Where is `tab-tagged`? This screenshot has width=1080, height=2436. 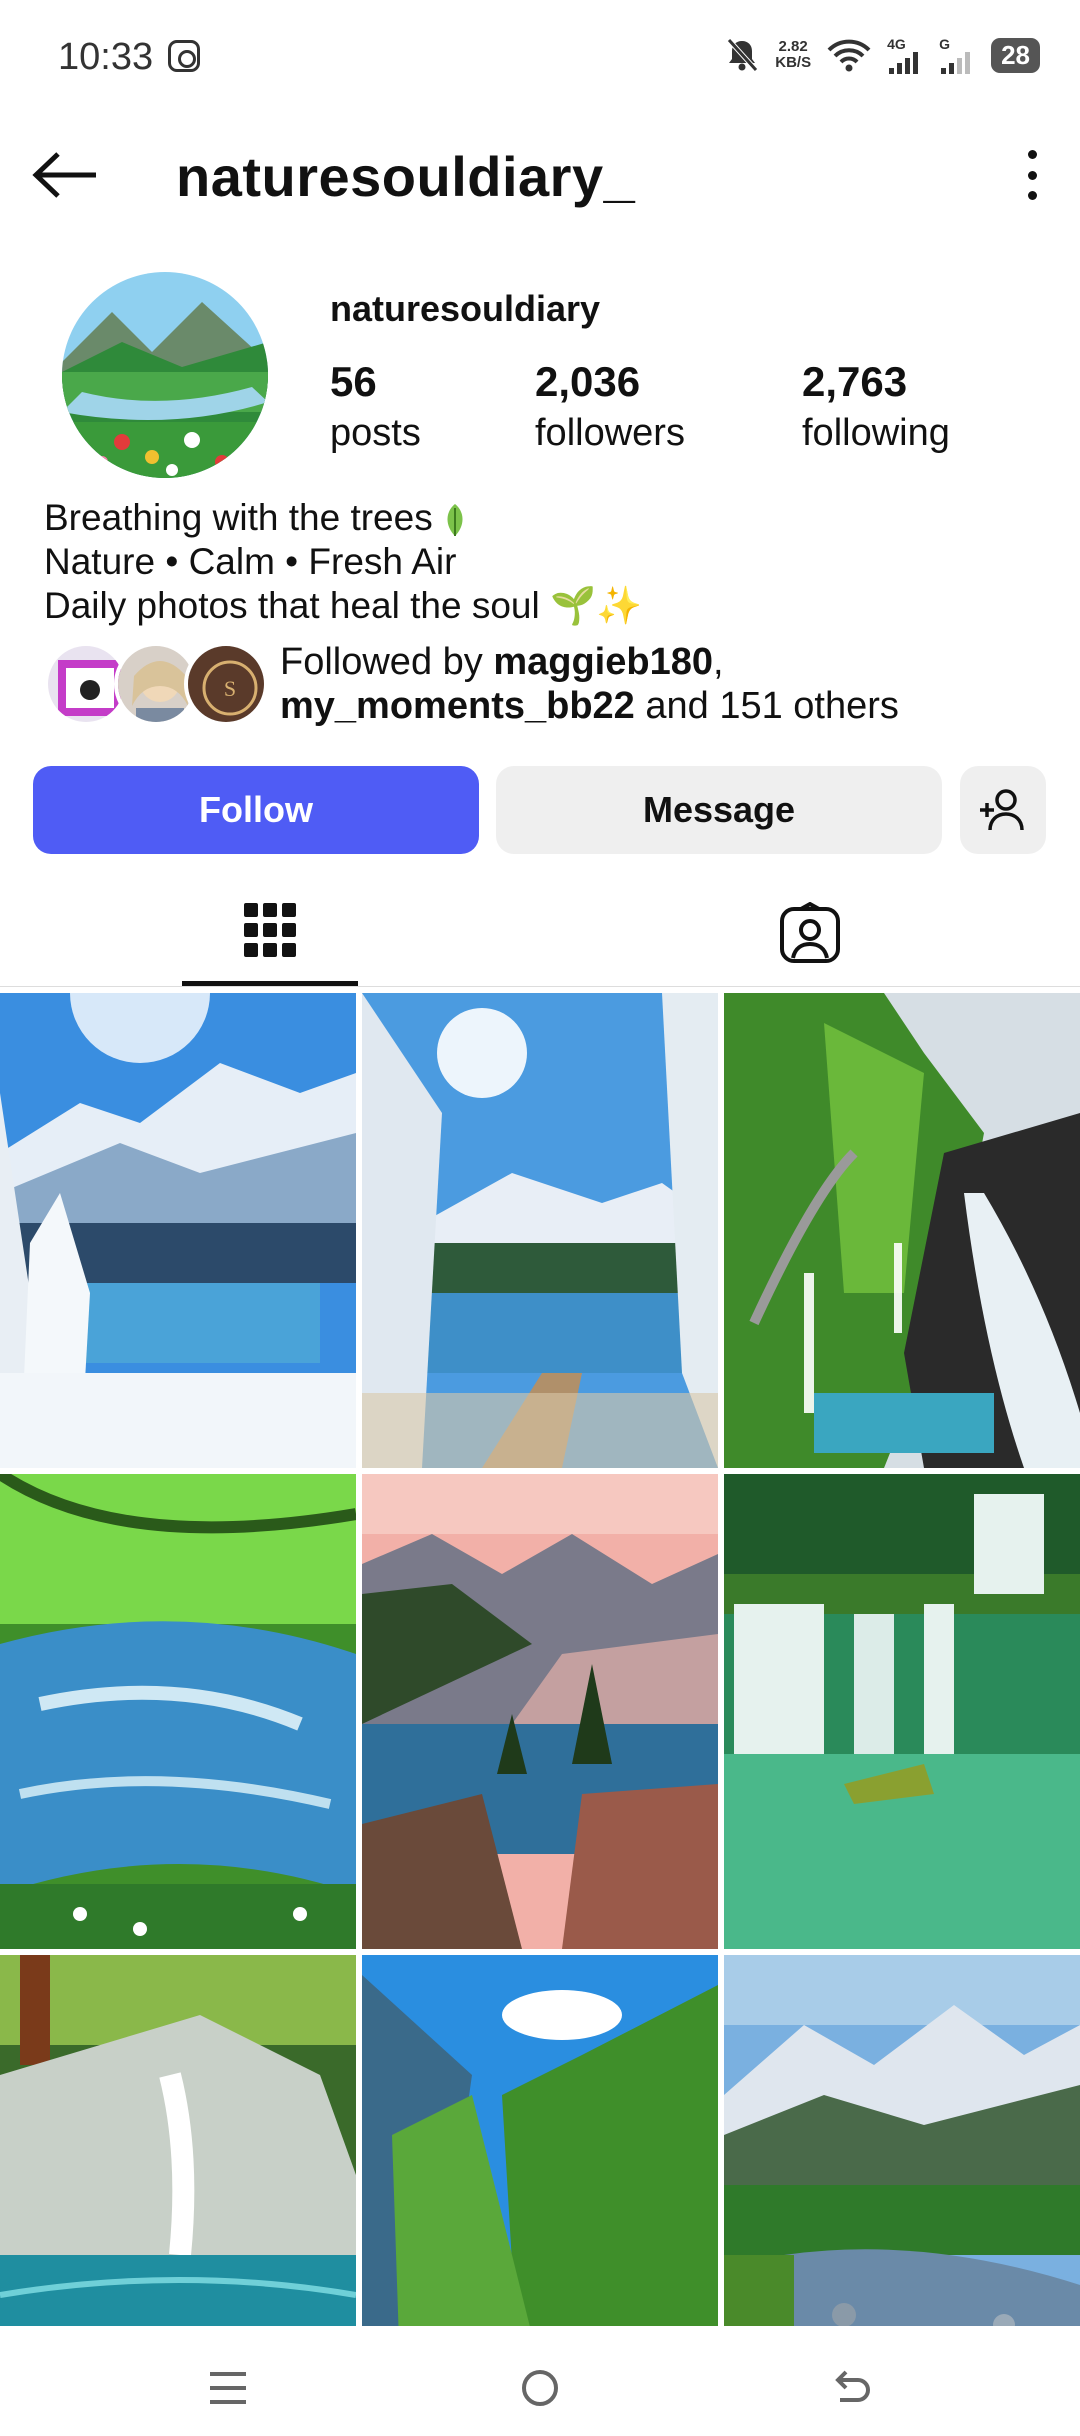
tab-tagged is located at coordinates (810, 933).